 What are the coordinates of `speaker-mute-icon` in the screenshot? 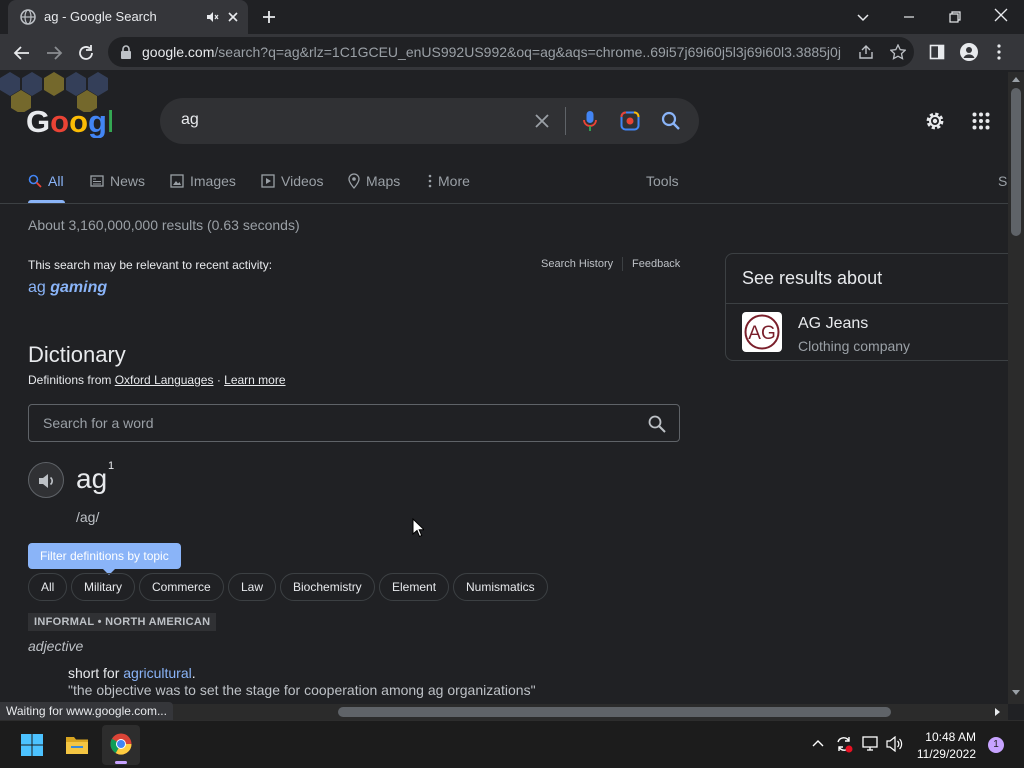 It's located at (212, 17).